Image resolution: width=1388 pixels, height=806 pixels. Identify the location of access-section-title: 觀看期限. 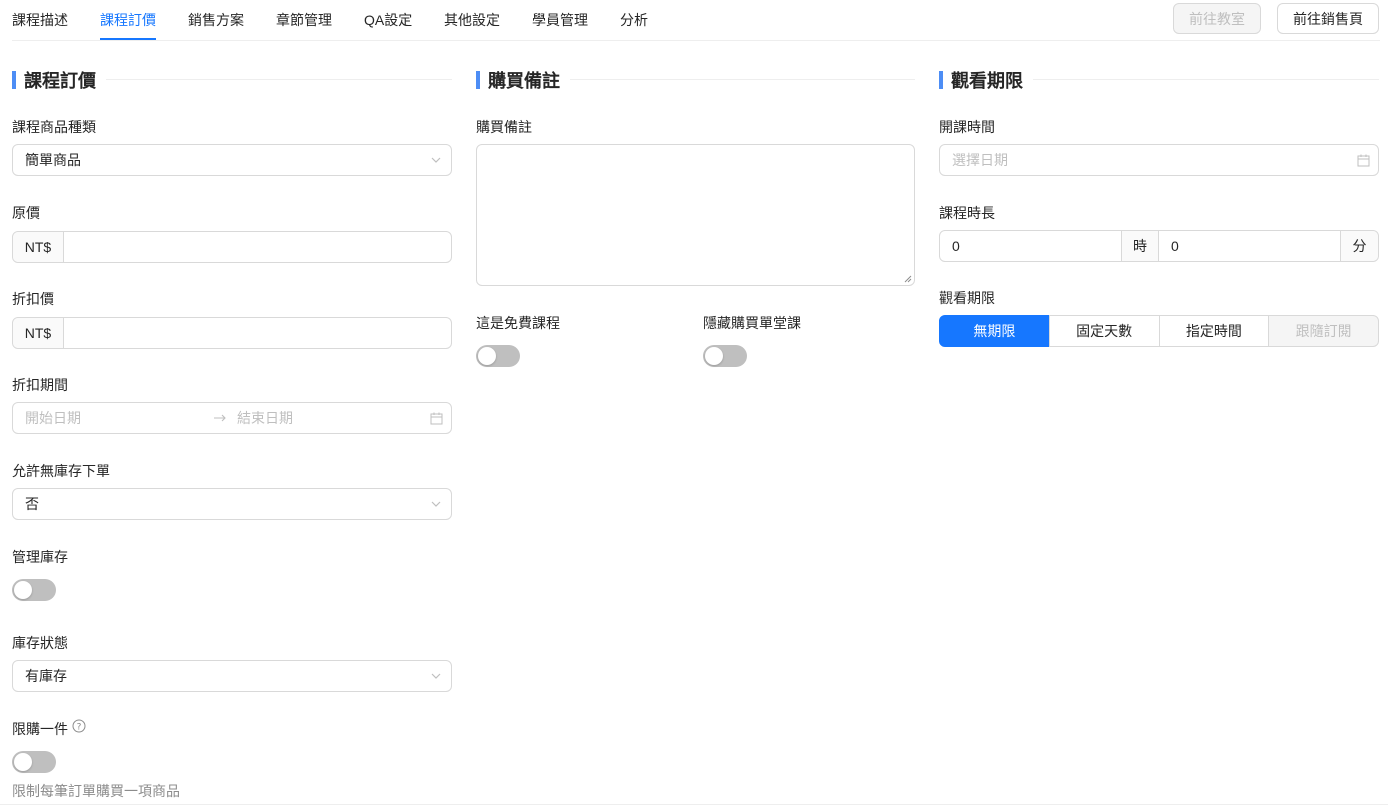
(1159, 80).